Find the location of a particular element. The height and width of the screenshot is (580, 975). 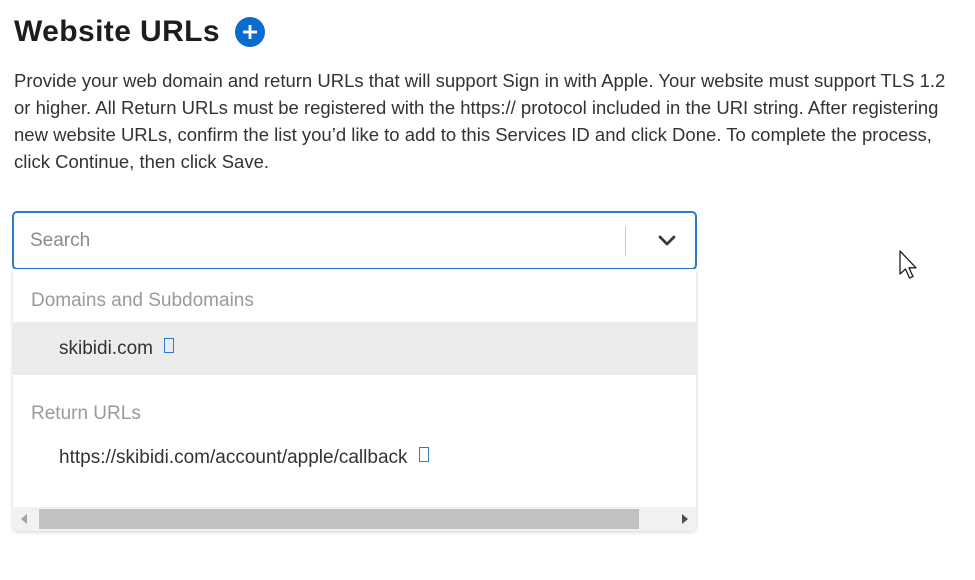

add-url-button is located at coordinates (249, 32).